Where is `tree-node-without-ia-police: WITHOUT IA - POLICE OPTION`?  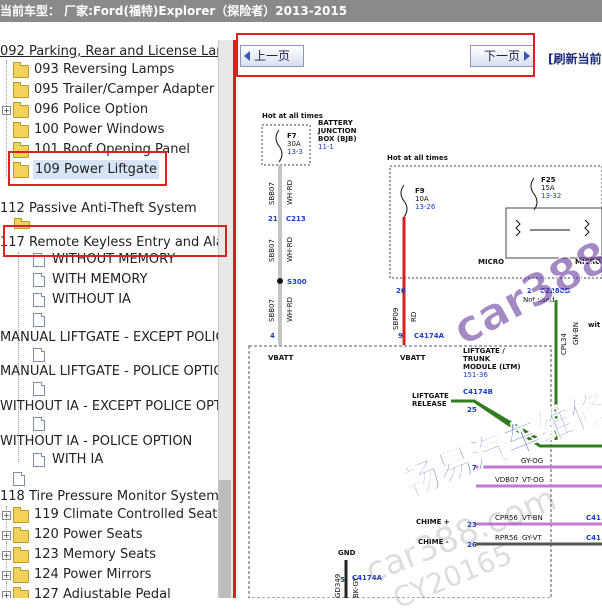 tree-node-without-ia-police: WITHOUT IA - POLICE OPTION is located at coordinates (109, 441).